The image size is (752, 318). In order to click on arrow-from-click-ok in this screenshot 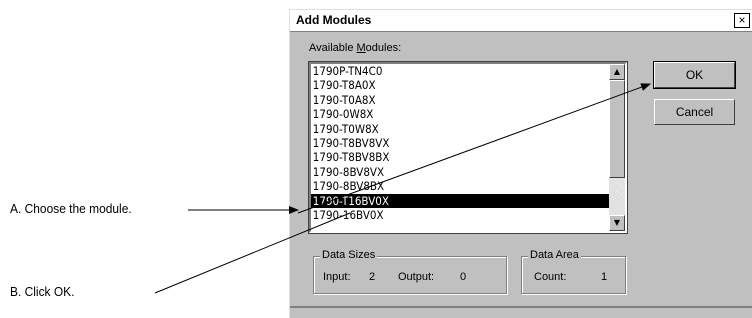, I will do `click(252, 253)`.